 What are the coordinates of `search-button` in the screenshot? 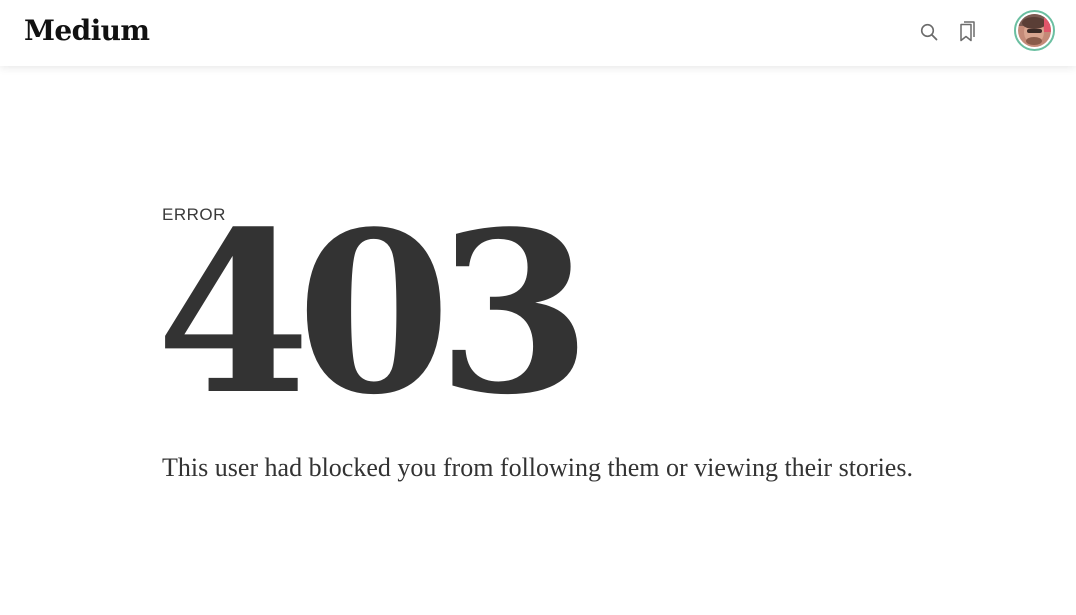 It's located at (929, 32).